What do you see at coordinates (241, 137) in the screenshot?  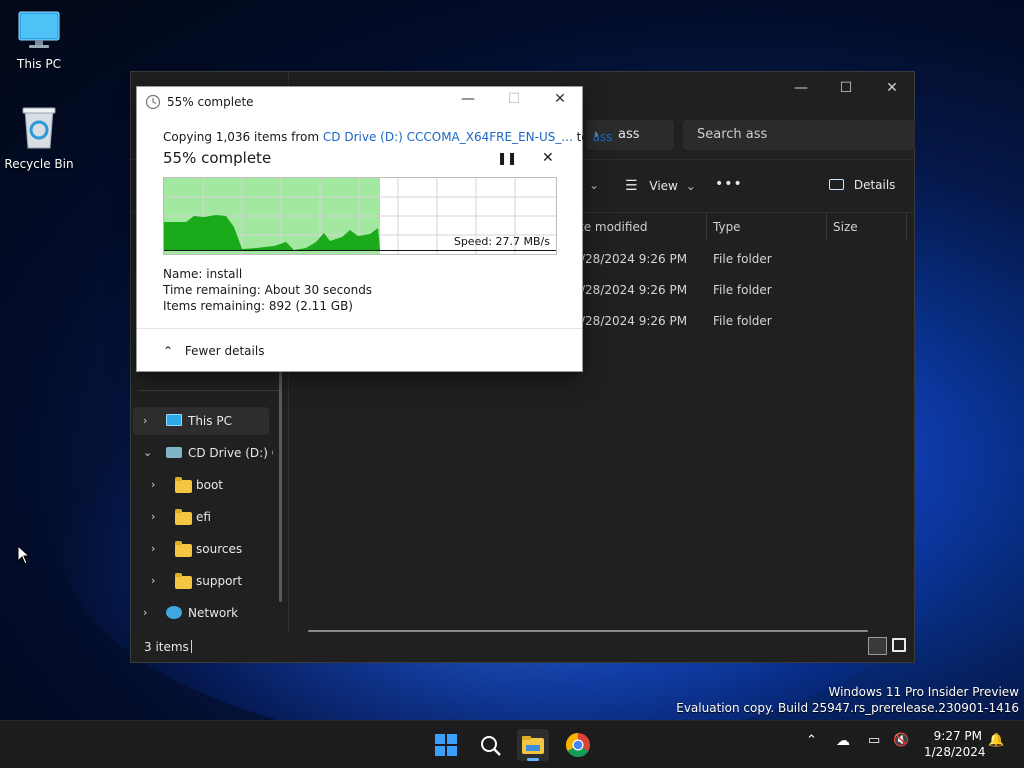 I see `copy-prefix: Copying 1,036 items from` at bounding box center [241, 137].